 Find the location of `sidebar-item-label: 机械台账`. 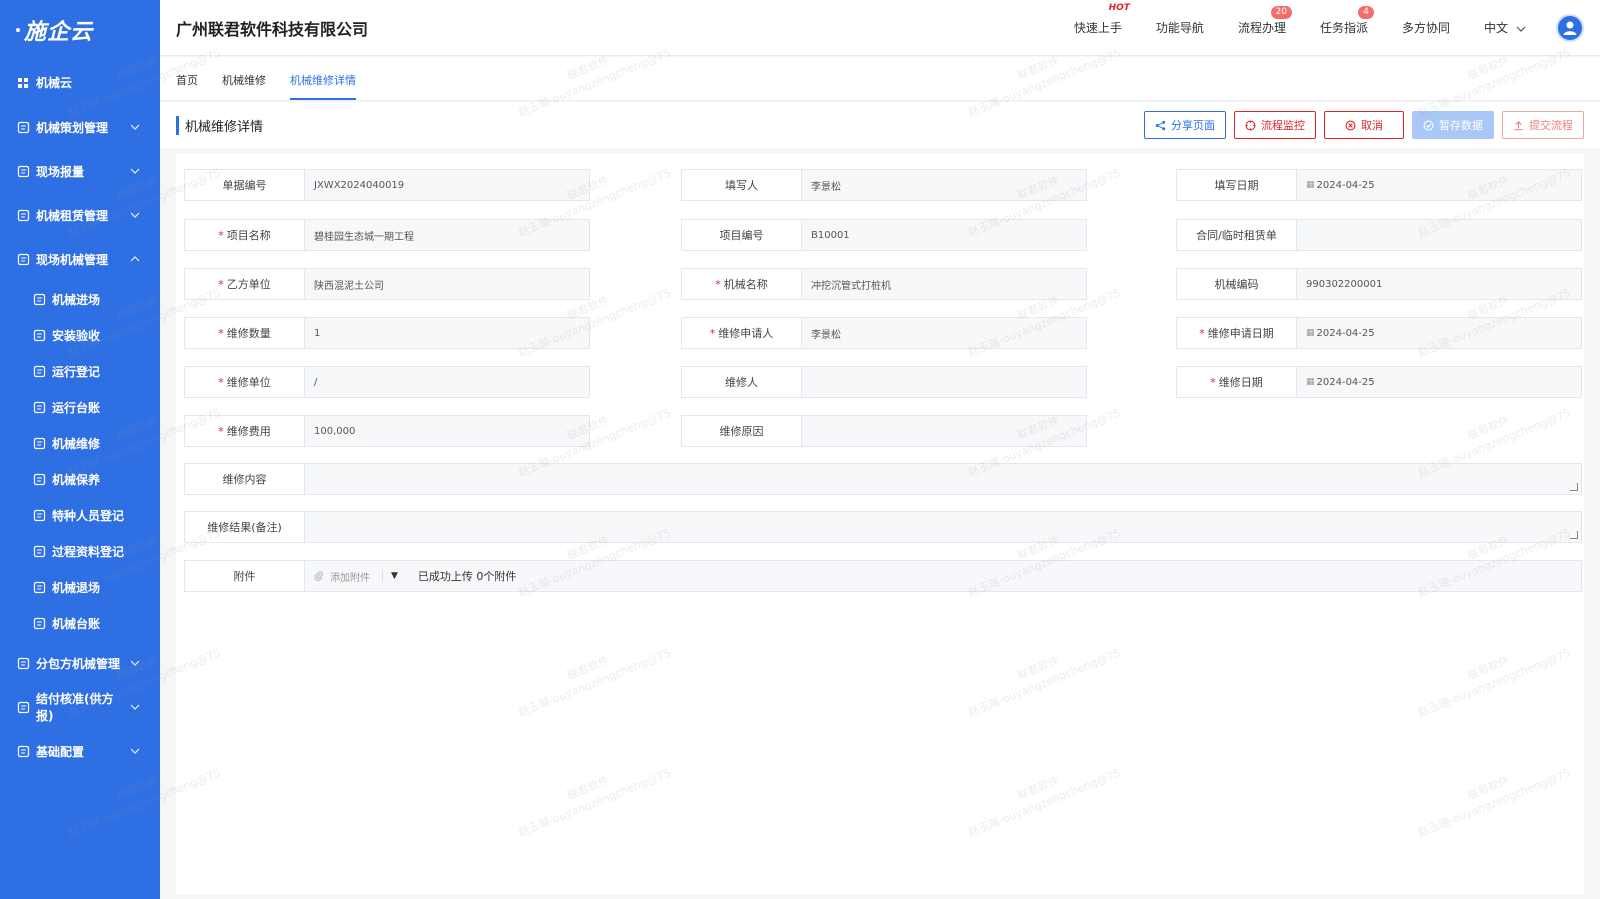

sidebar-item-label: 机械台账 is located at coordinates (76, 623).